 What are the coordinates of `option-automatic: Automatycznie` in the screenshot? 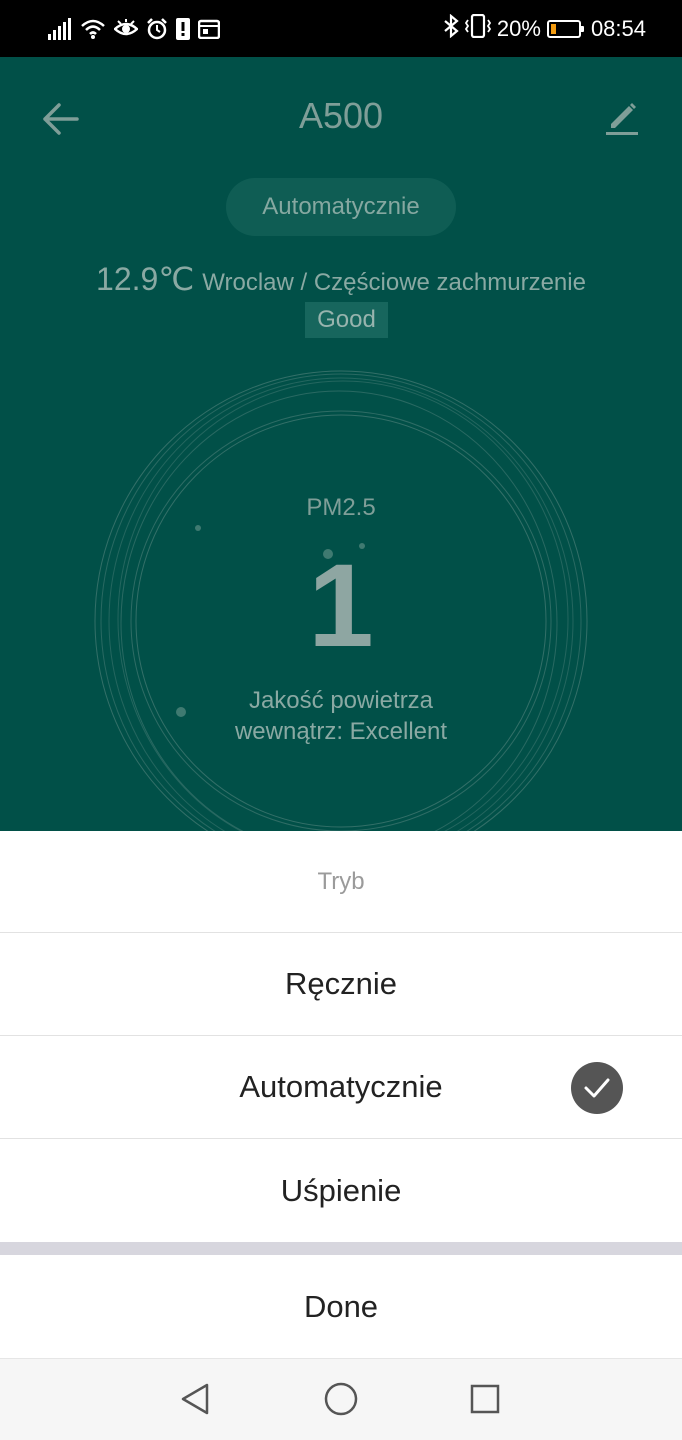 It's located at (341, 1087).